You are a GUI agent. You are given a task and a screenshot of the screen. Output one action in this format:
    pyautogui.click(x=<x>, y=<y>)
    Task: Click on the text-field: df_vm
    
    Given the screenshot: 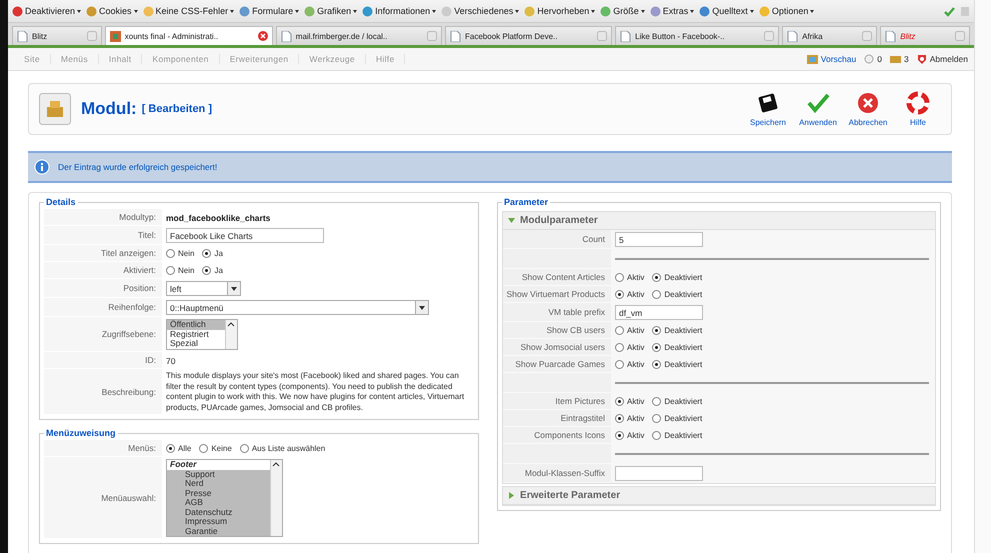 What is the action you would take?
    pyautogui.click(x=659, y=312)
    